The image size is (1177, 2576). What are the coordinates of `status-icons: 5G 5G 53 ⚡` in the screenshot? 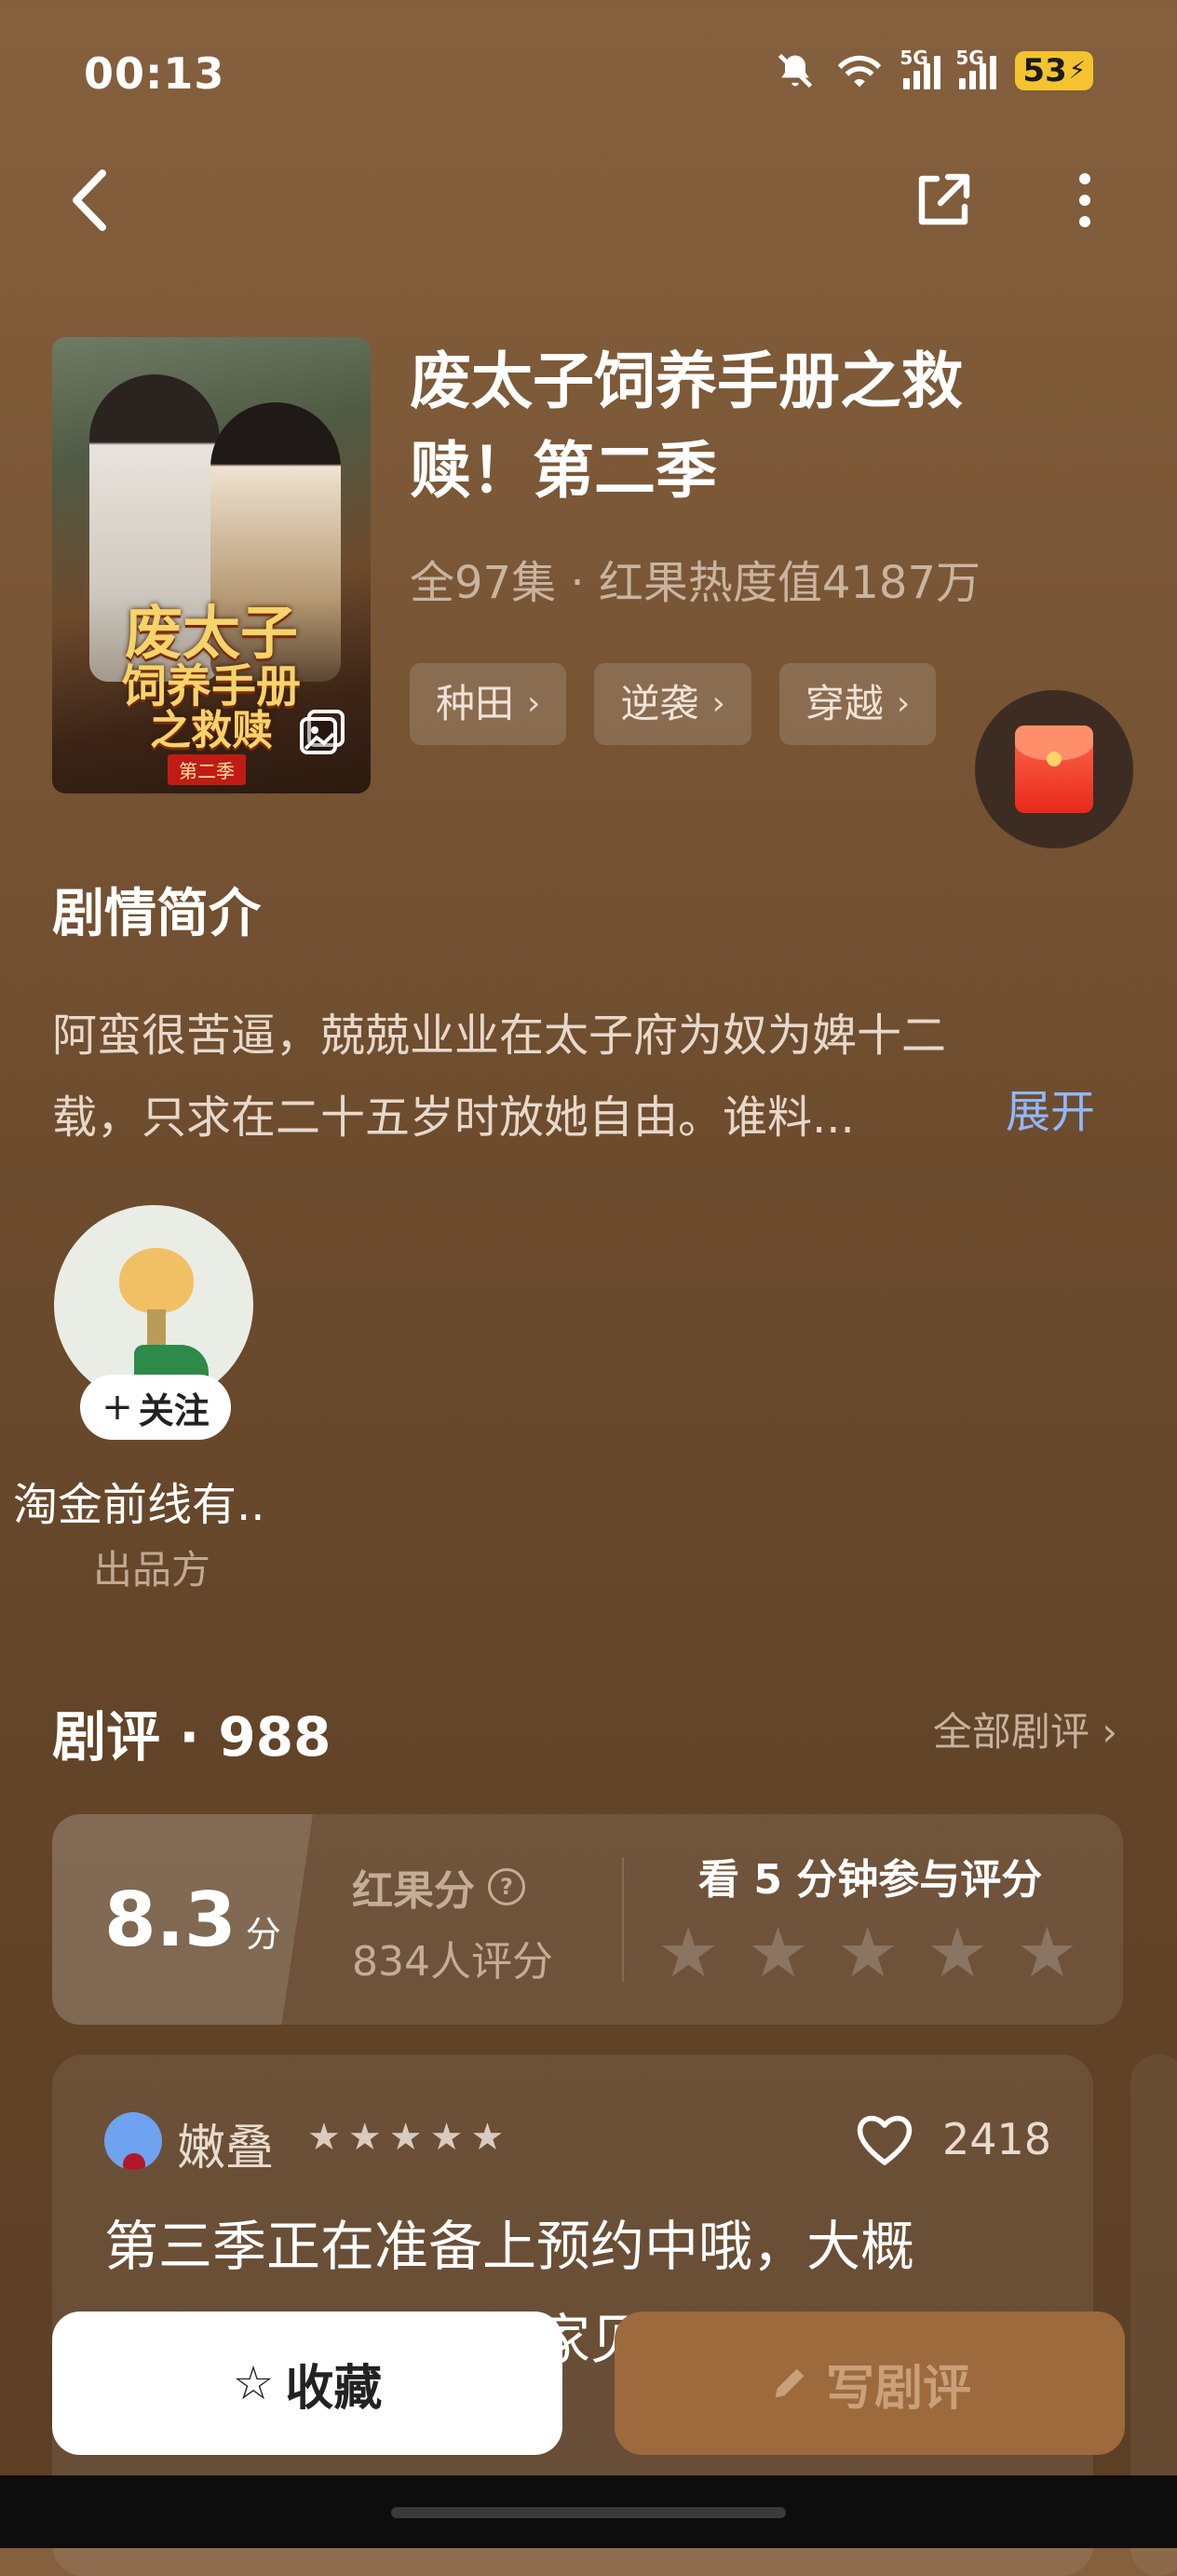 It's located at (934, 69).